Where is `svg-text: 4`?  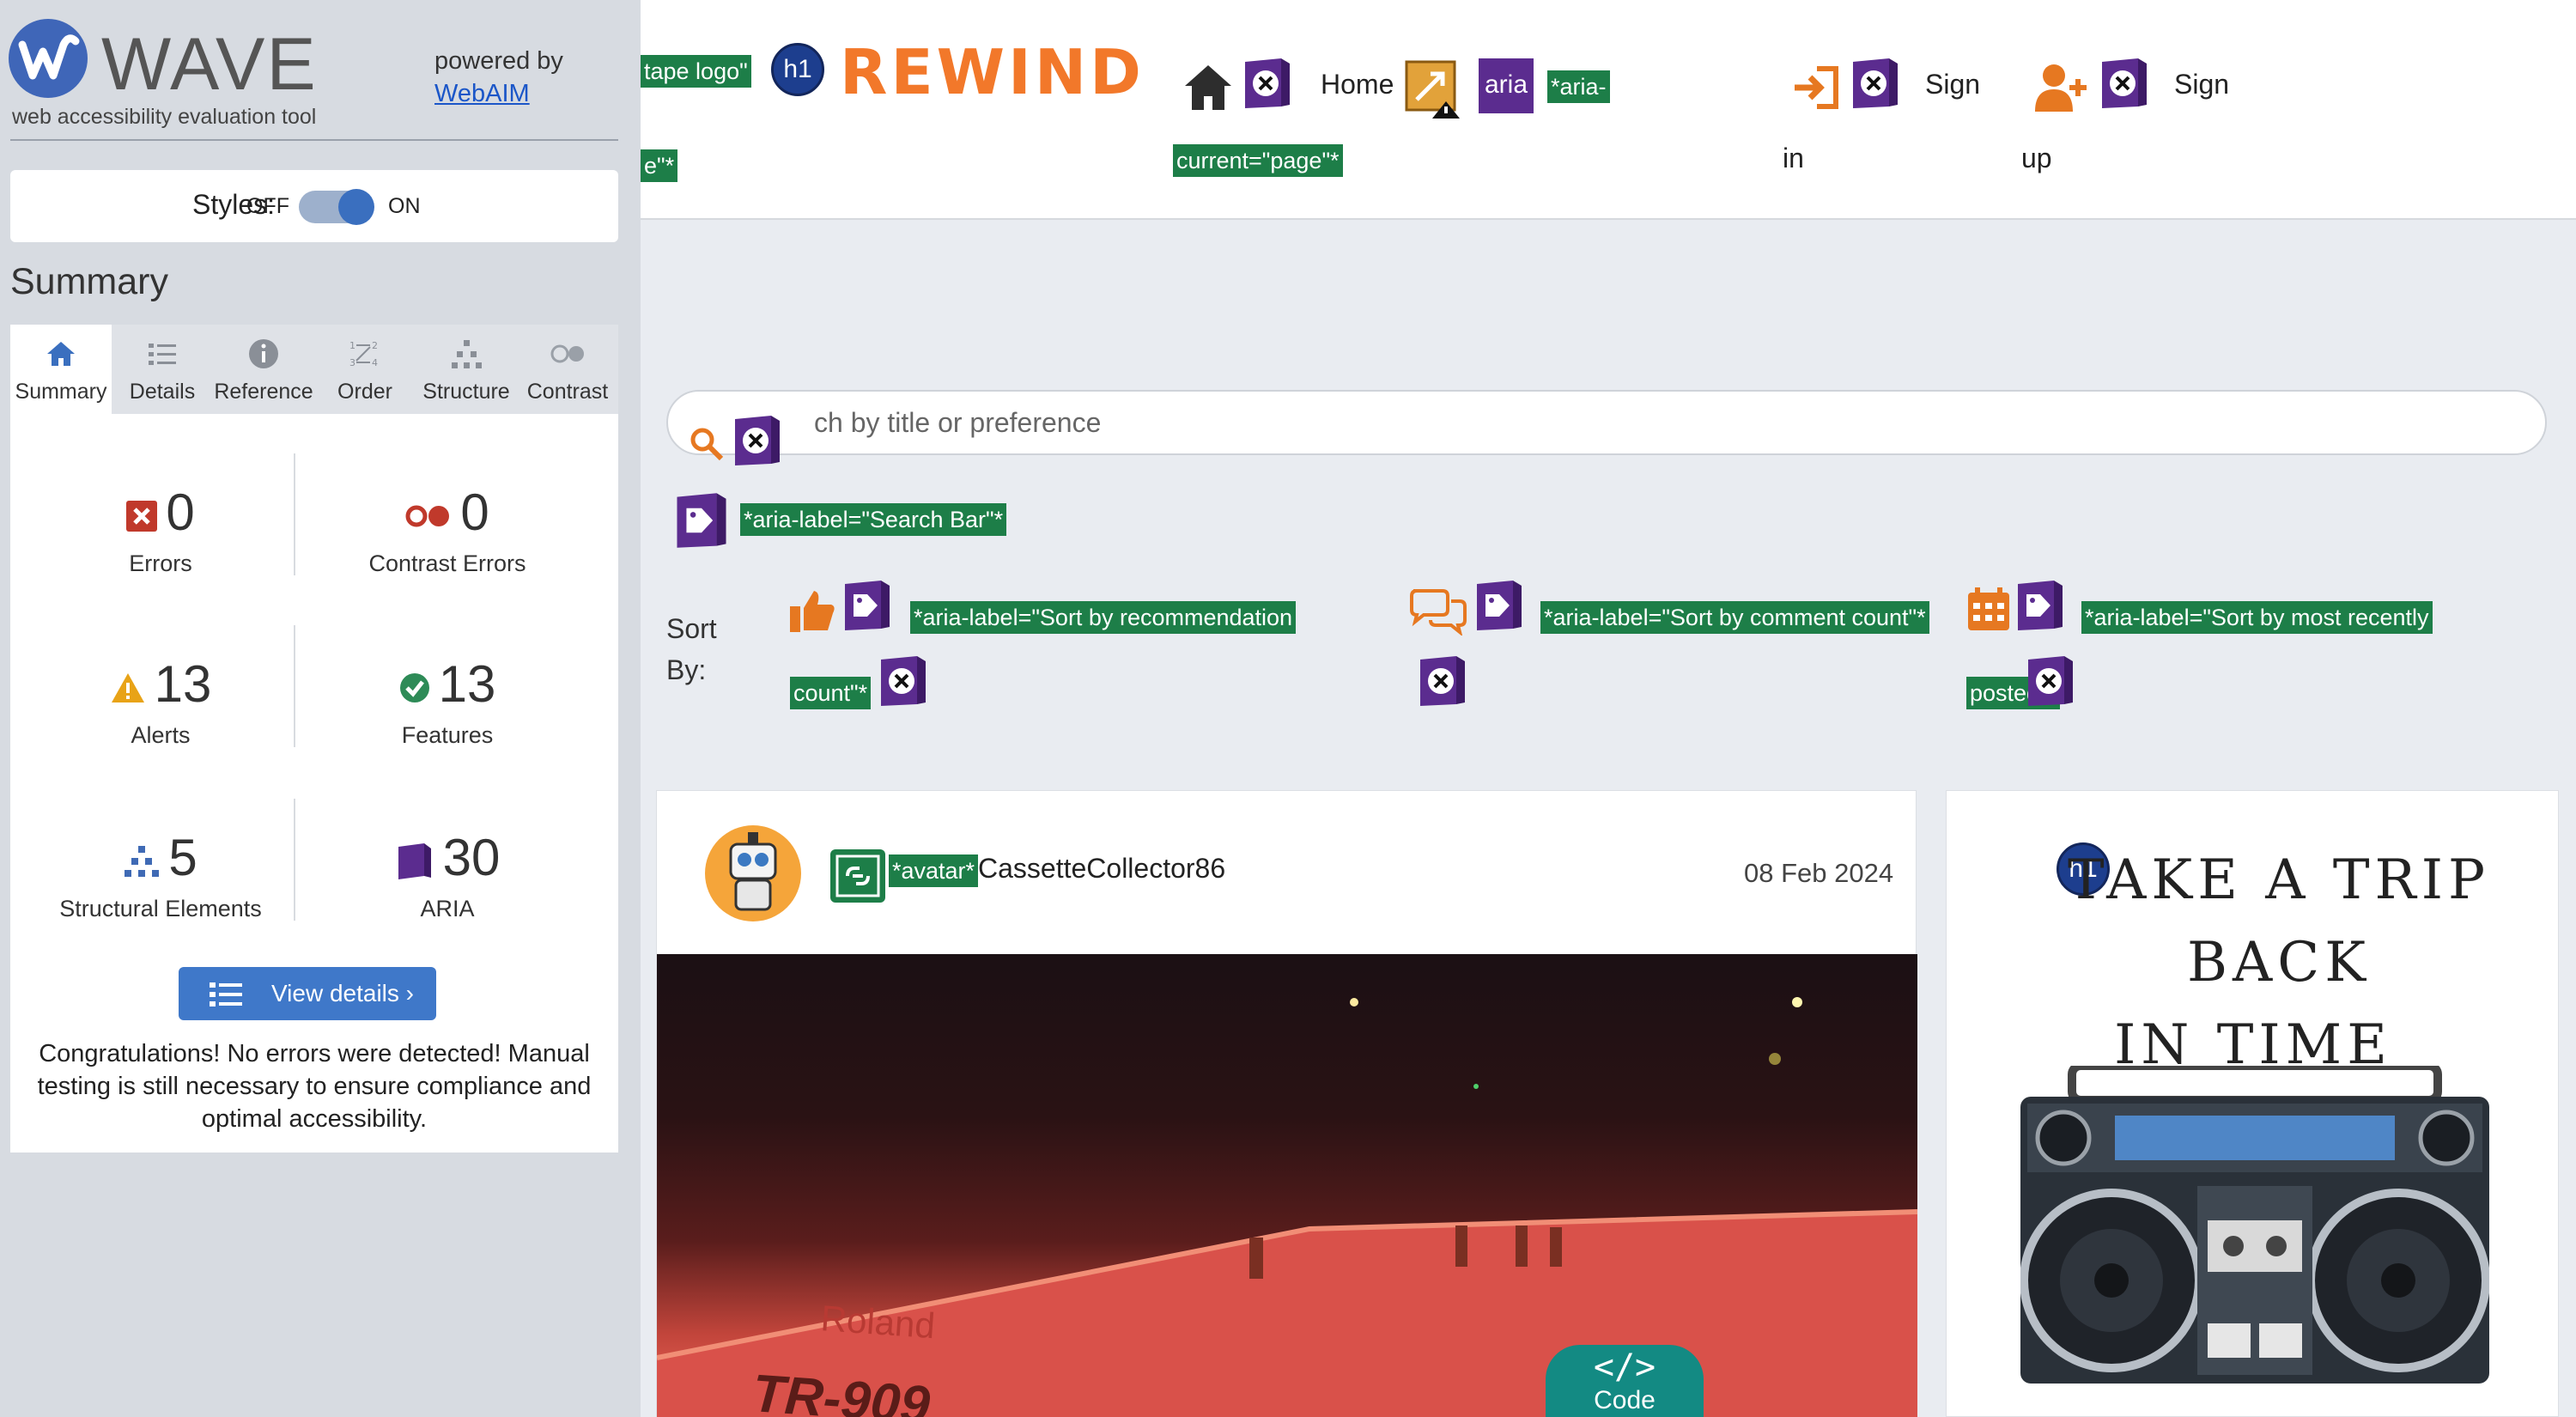
svg-text: 4 is located at coordinates (375, 362).